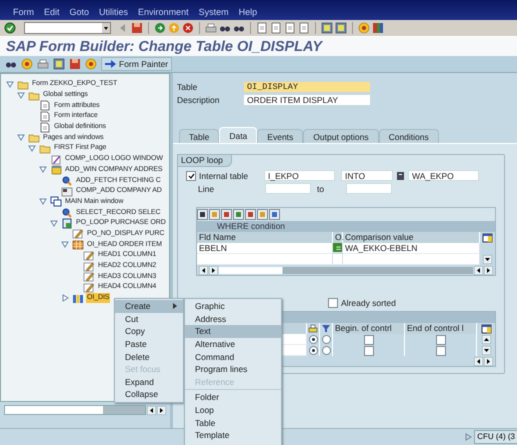 The image size is (517, 445). Describe the element at coordinates (23, 12) in the screenshot. I see `menu-item: Form` at that location.